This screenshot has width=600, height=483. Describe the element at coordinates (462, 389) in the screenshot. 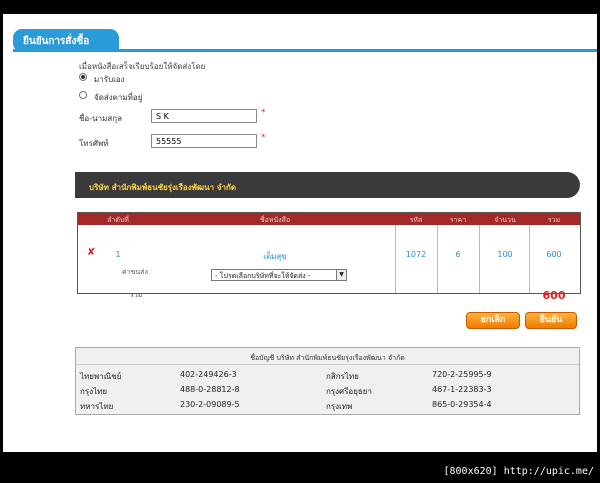

I see `bank-number: 467-1-22383-3` at that location.